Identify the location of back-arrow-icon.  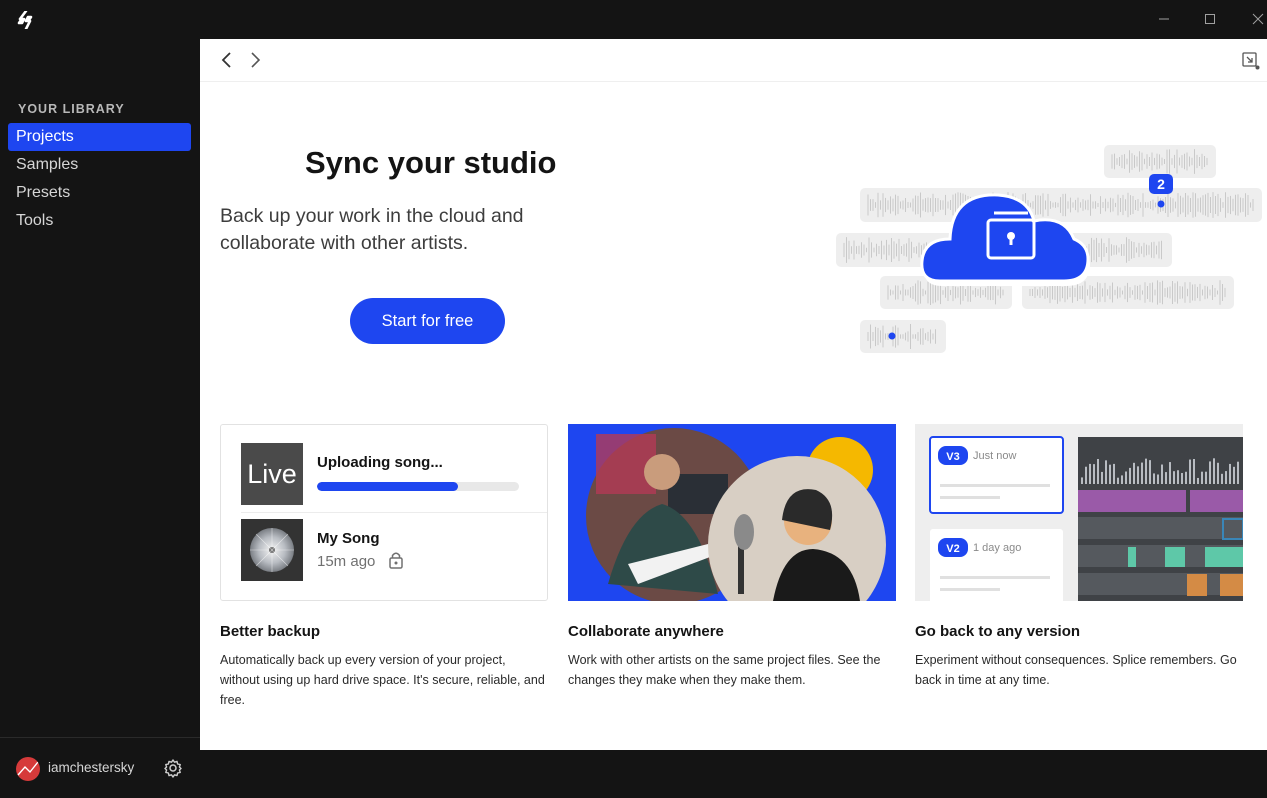
(227, 60).